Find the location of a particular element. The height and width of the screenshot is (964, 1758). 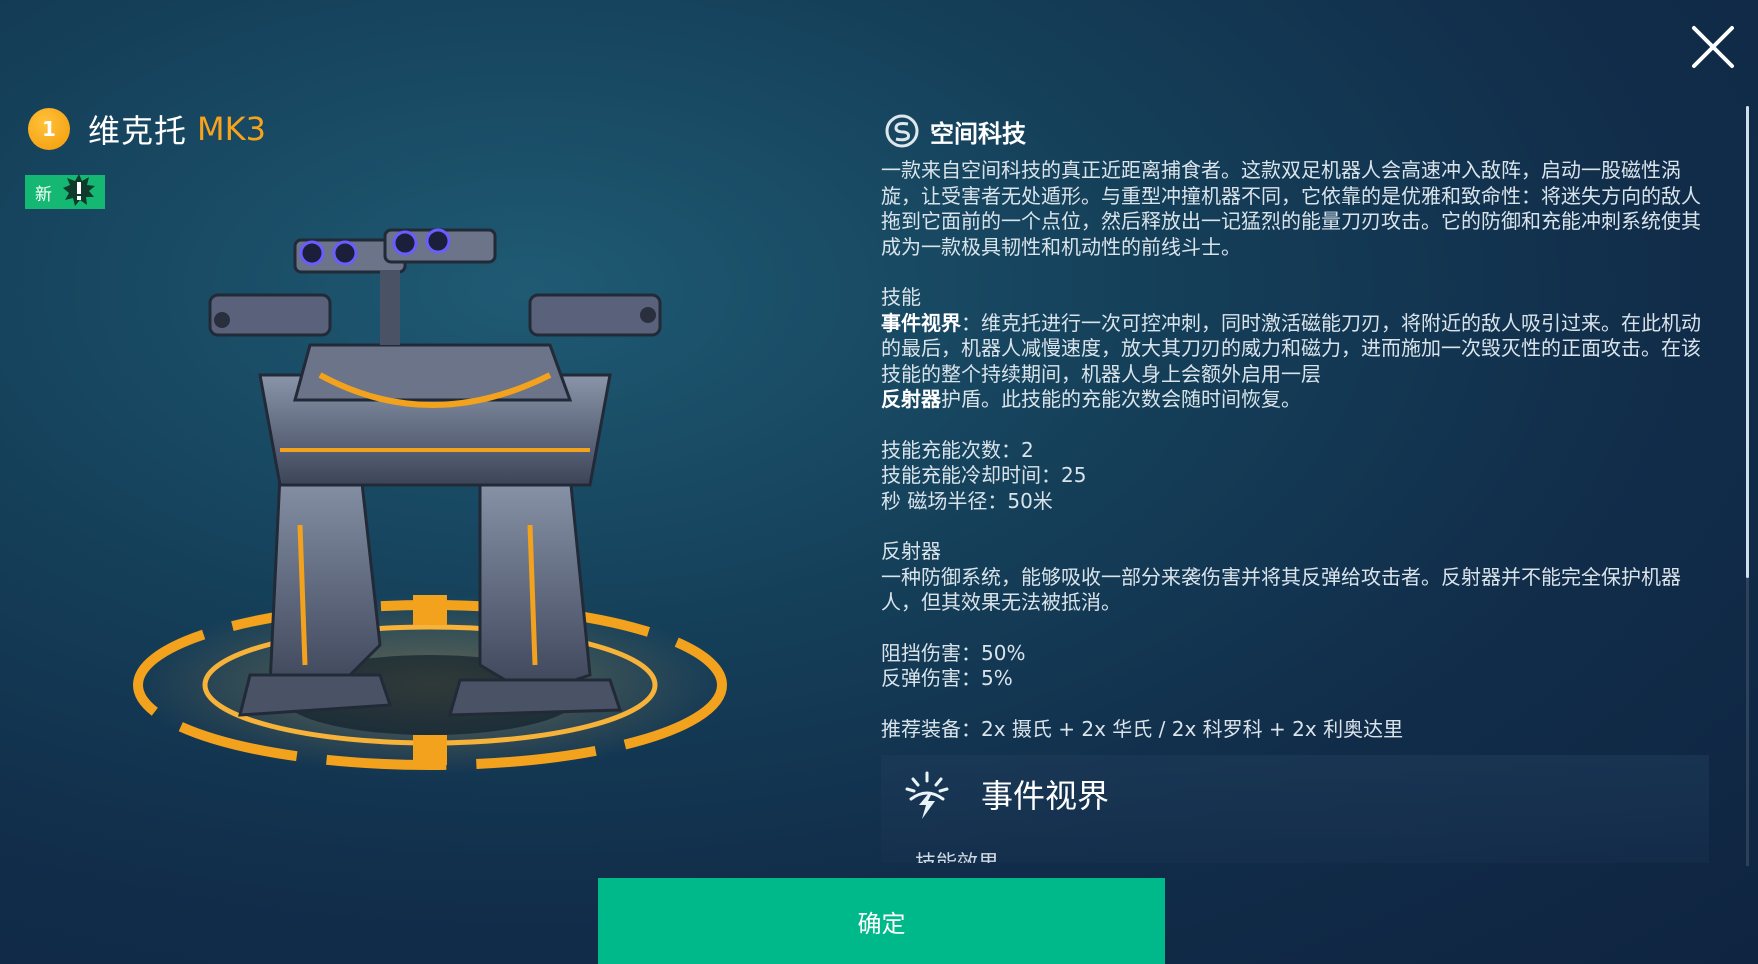

skill-text-2: 护盾。此技能的充能次数会随时间恢复。 is located at coordinates (1121, 399).